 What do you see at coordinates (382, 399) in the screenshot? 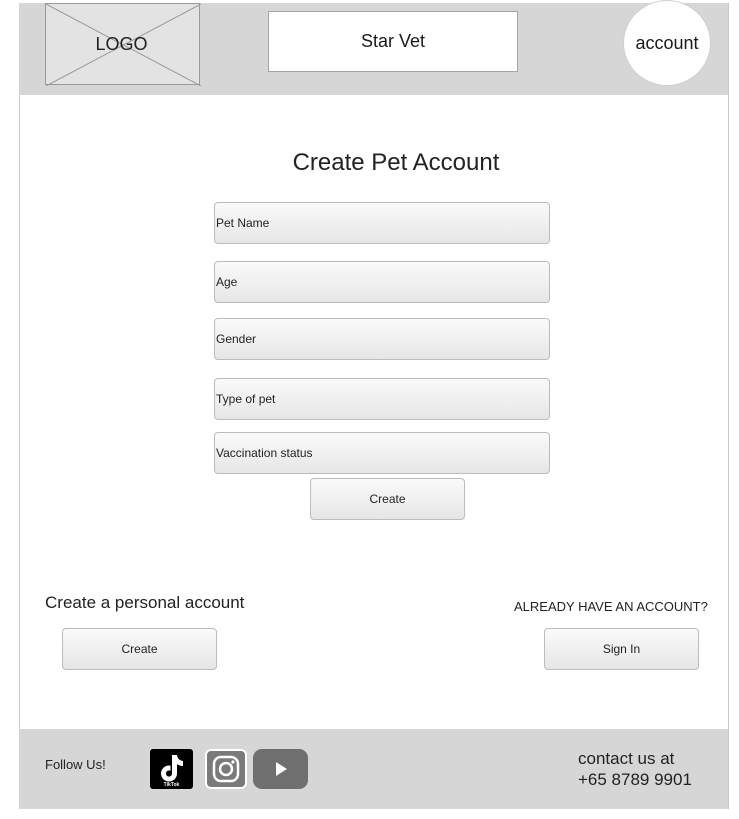
I see `pet-type-field` at bounding box center [382, 399].